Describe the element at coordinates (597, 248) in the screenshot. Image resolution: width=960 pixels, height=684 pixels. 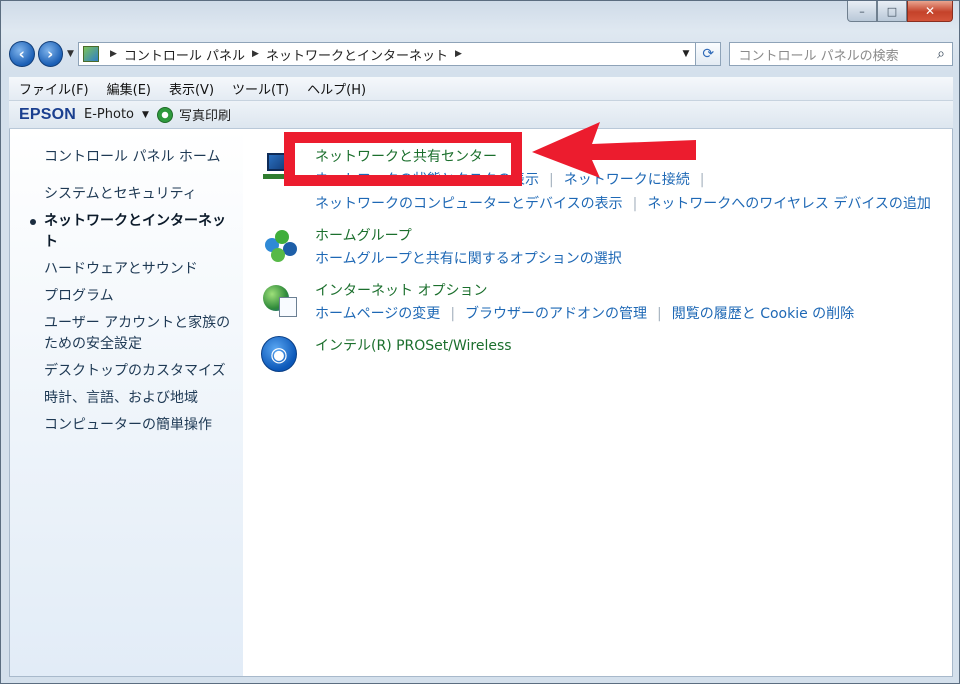
I see `category-homegroup: ホームグループ ホームグループと共有に関するオプションの選択` at that location.